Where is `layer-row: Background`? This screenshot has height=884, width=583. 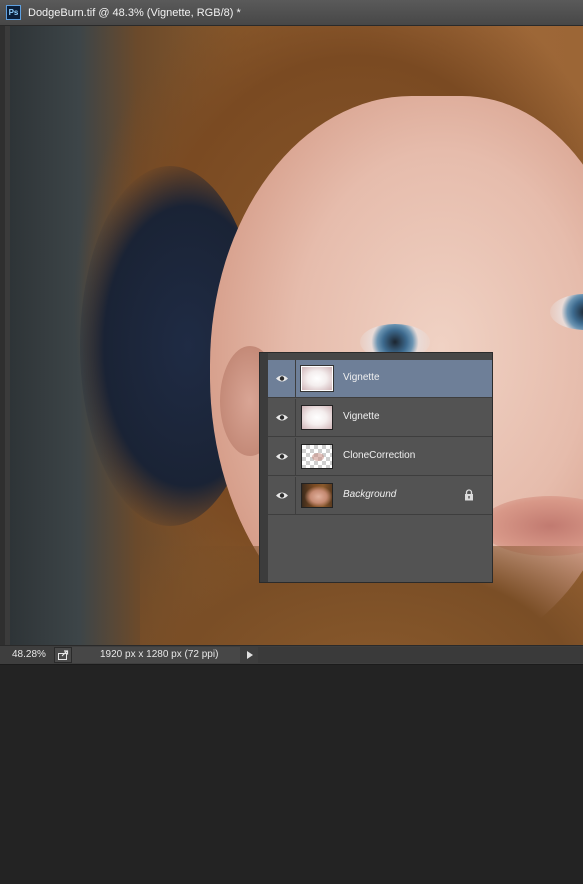 layer-row: Background is located at coordinates (380, 496).